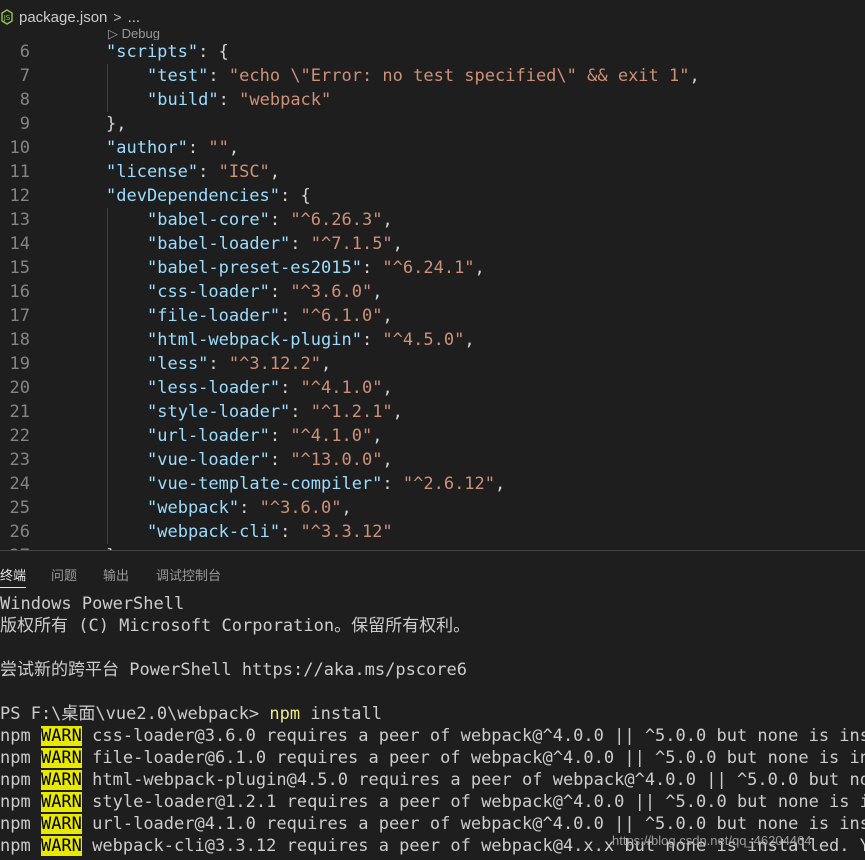 This screenshot has height=860, width=865. I want to click on chevron-right-icon: >, so click(117, 17).